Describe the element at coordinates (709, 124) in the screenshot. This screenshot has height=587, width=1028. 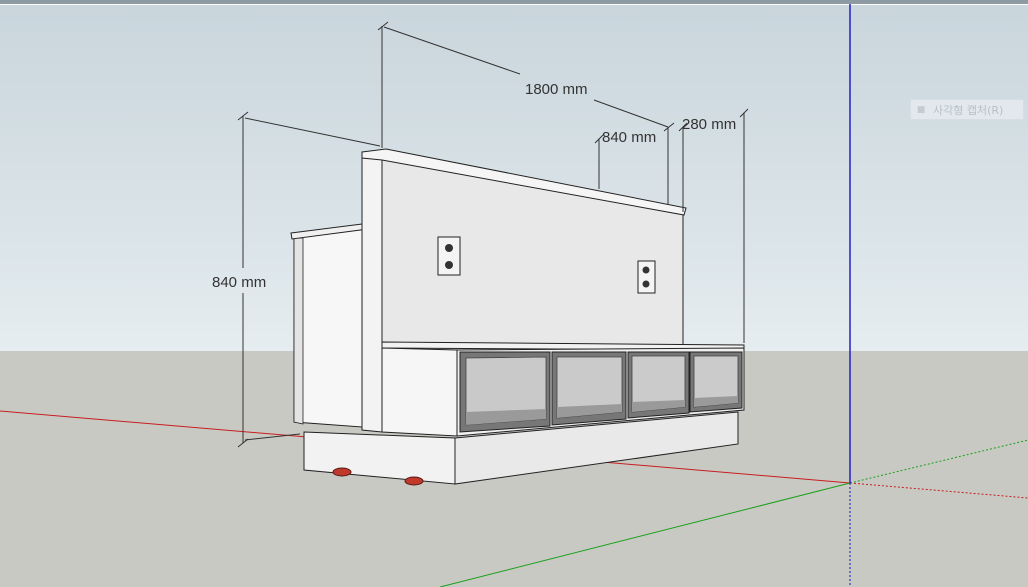
I see `dimension-label-depth: 280 mm` at that location.